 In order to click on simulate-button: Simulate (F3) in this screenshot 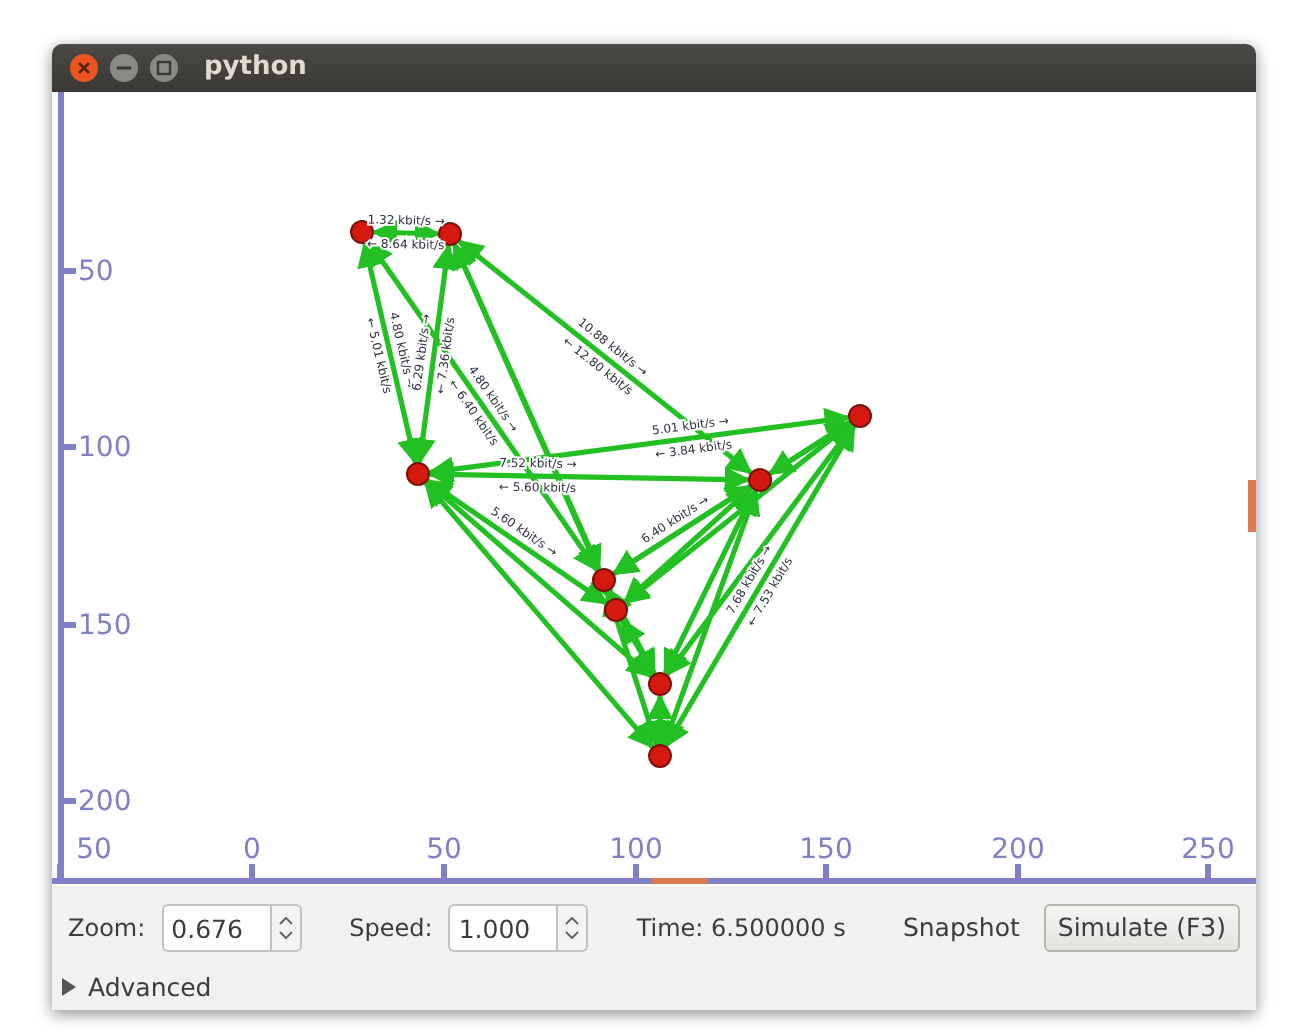, I will do `click(1141, 928)`.